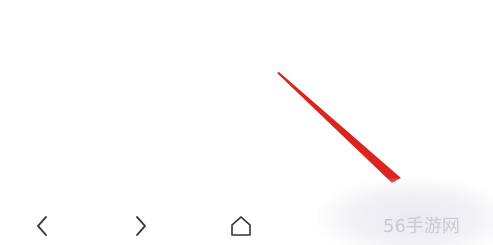 This screenshot has width=493, height=245. Describe the element at coordinates (421, 226) in the screenshot. I see `watermark-text: 56手游网` at that location.